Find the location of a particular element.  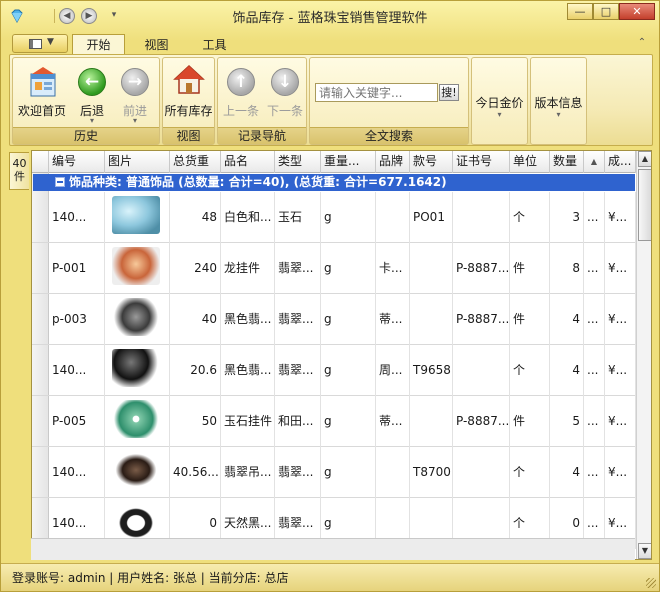

vertical-scrollbar: ▲ ▼ is located at coordinates (643, 355).